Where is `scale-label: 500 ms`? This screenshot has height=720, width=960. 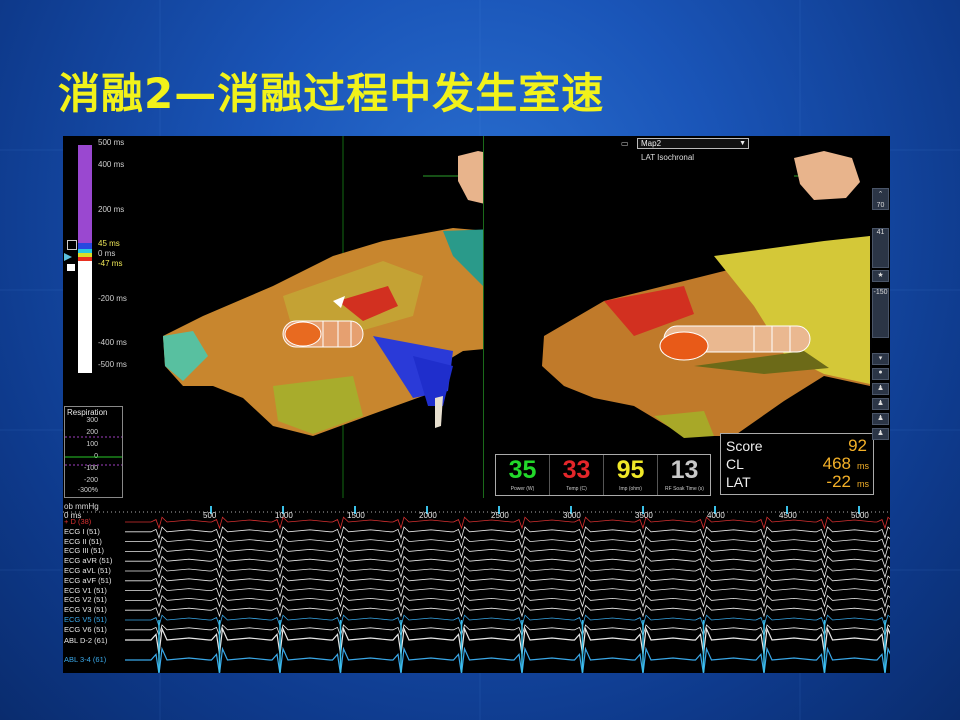 scale-label: 500 ms is located at coordinates (111, 142).